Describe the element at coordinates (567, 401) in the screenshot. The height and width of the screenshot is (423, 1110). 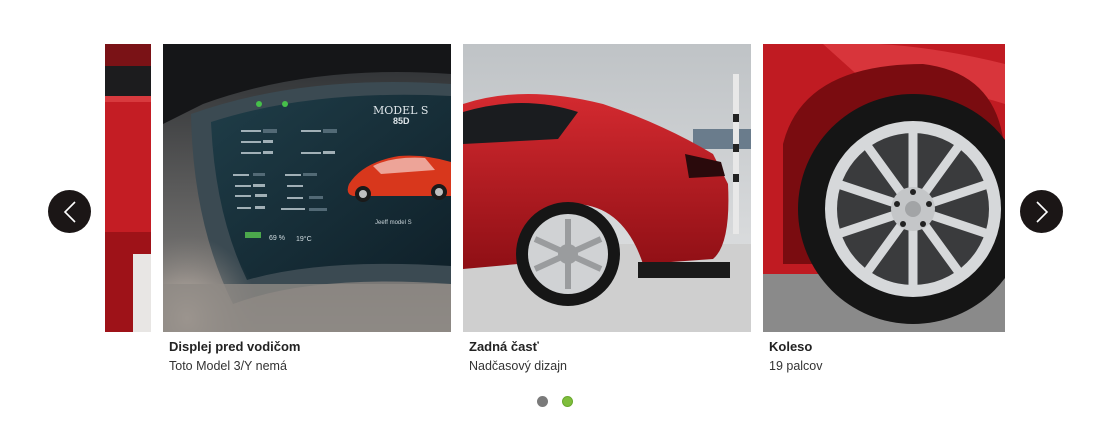
I see `pagination-dot-2-active` at that location.